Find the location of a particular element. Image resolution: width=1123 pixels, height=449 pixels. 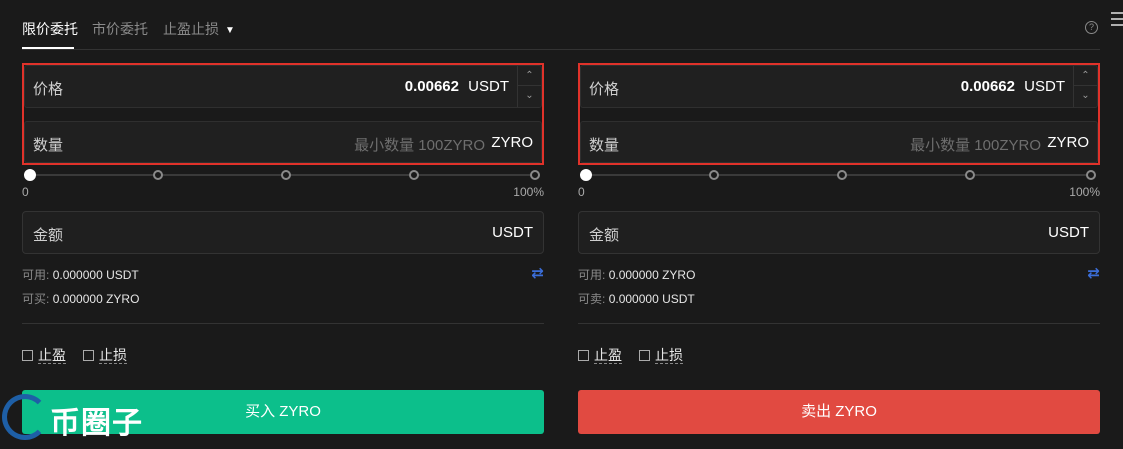

sell-quantity-input: 数量 最小数量 100ZYRO ZYRO is located at coordinates (839, 142).